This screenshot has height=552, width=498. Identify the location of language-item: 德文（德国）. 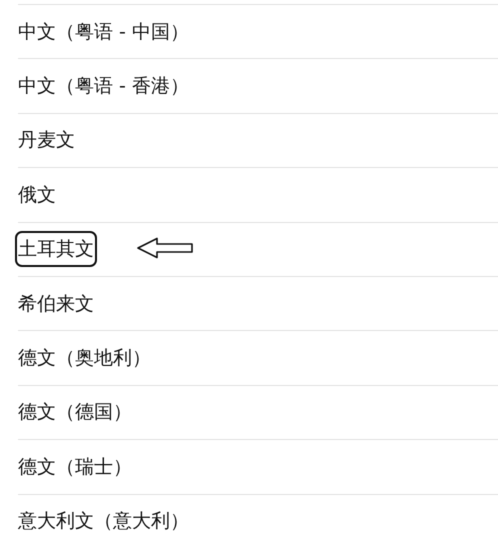
(75, 412).